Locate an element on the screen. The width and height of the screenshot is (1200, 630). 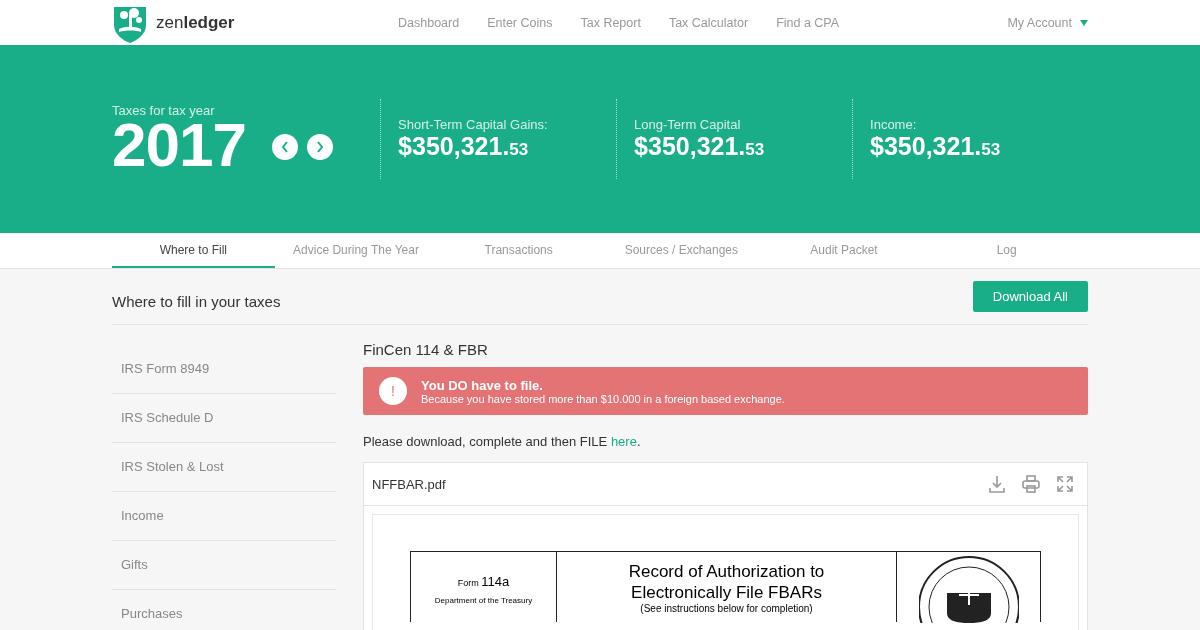
nav-link: Tax Calculator is located at coordinates (708, 22).